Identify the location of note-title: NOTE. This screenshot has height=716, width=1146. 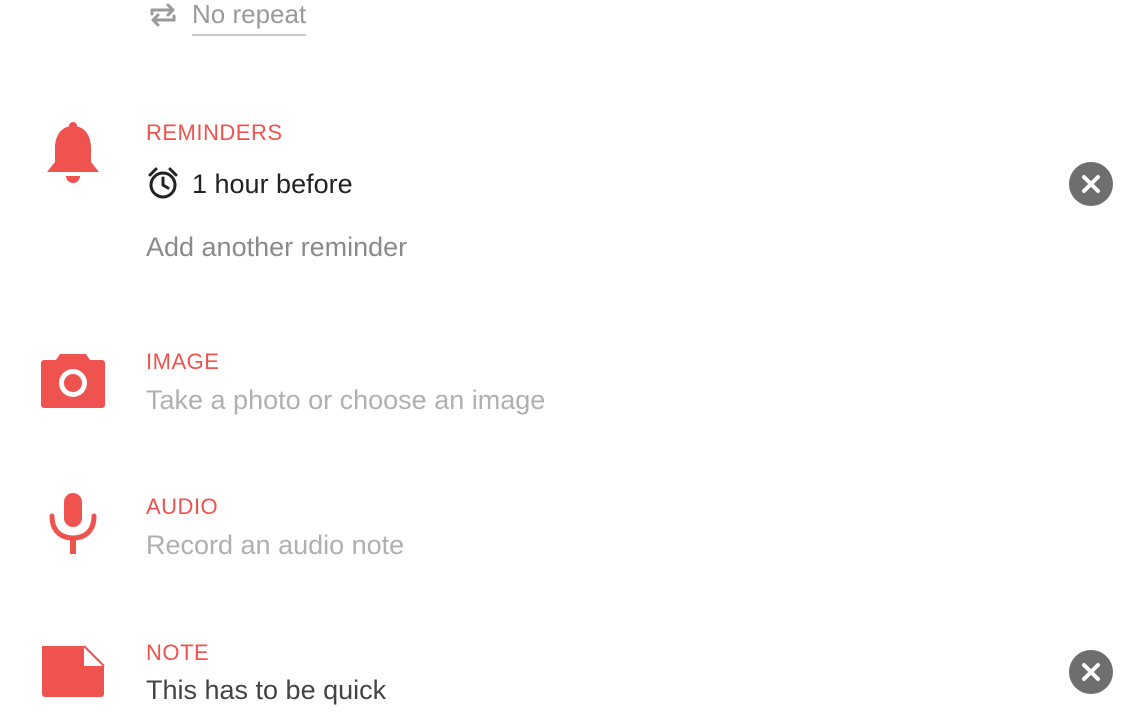
(178, 652).